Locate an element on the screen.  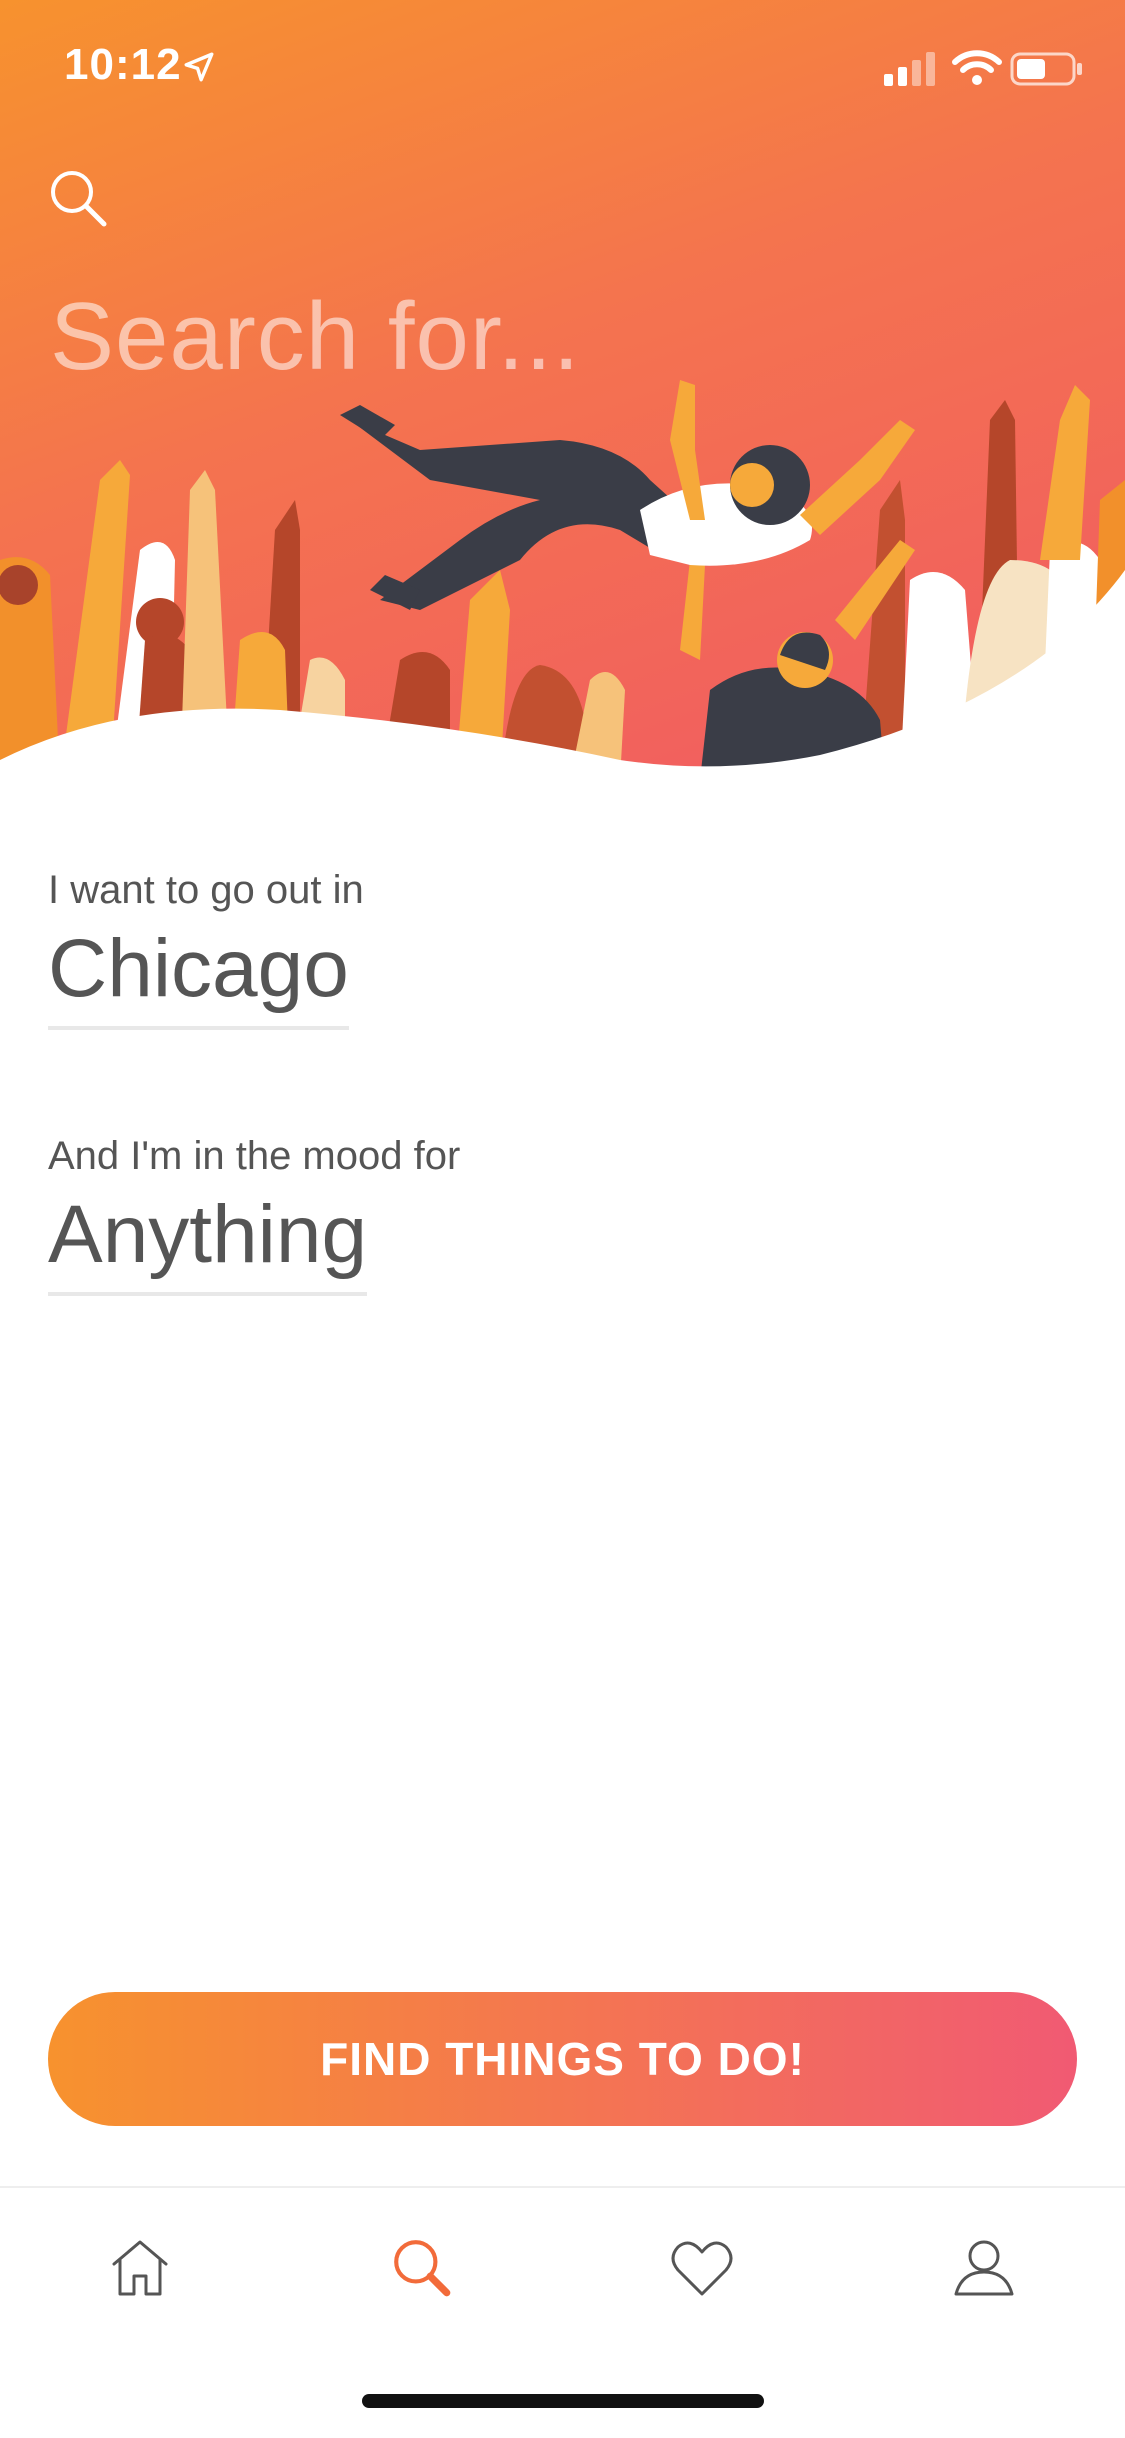
heart-icon is located at coordinates (702, 2270).